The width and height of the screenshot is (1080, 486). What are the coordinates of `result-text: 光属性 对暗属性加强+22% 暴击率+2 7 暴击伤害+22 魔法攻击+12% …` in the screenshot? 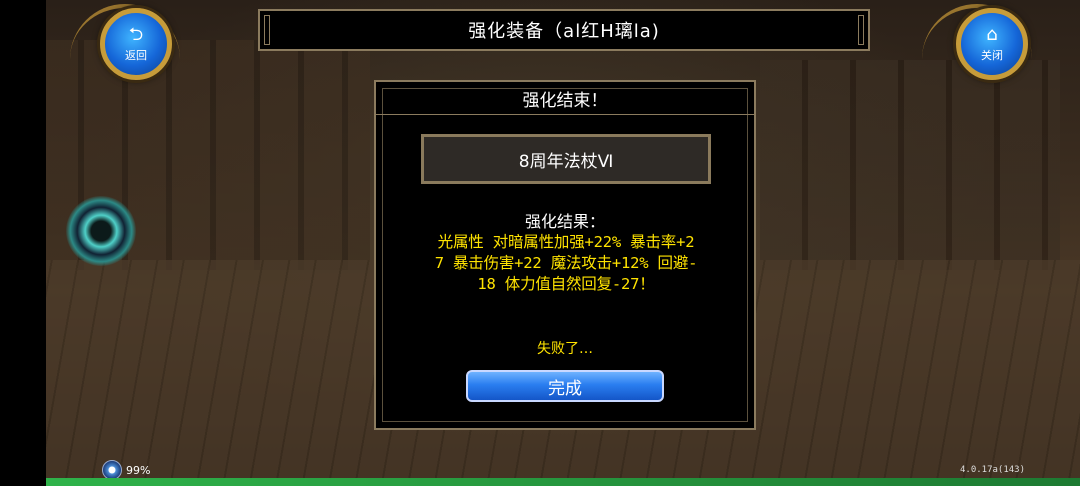 It's located at (566, 263).